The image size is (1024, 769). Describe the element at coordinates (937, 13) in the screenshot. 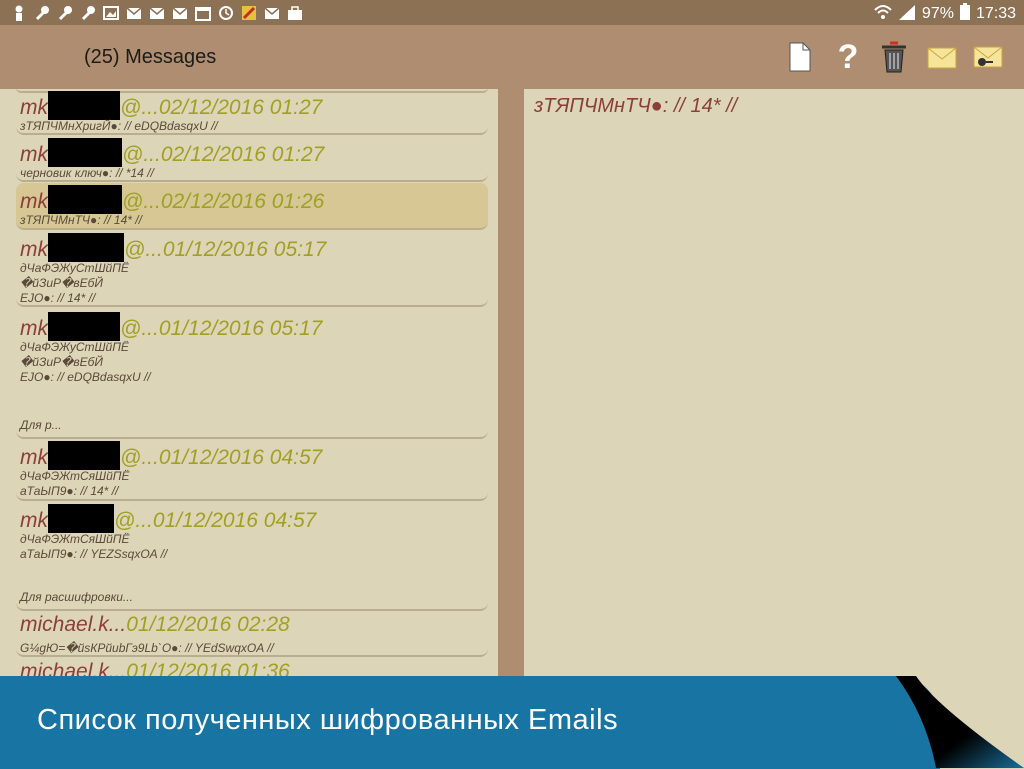

I see `battery-level: 97%` at that location.